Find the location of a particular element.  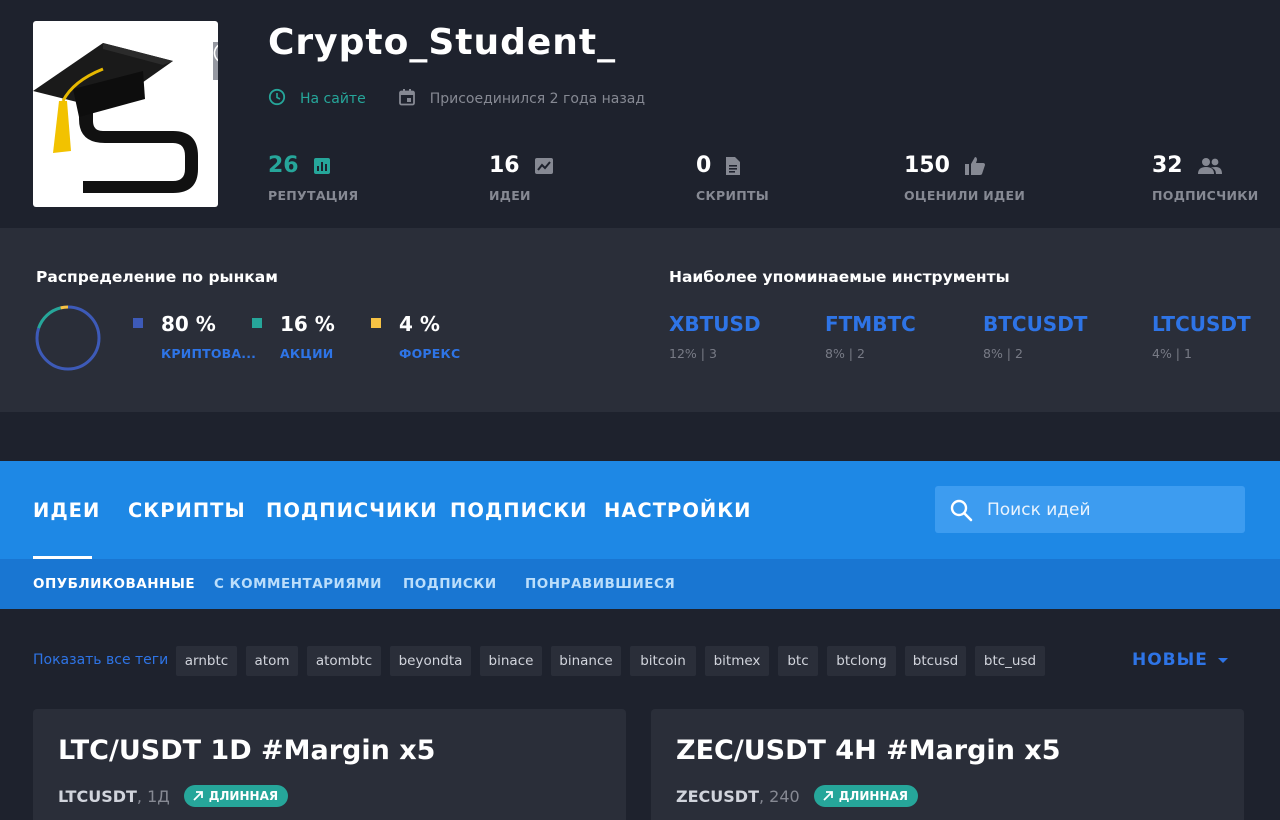

people-icon is located at coordinates (1209, 165).